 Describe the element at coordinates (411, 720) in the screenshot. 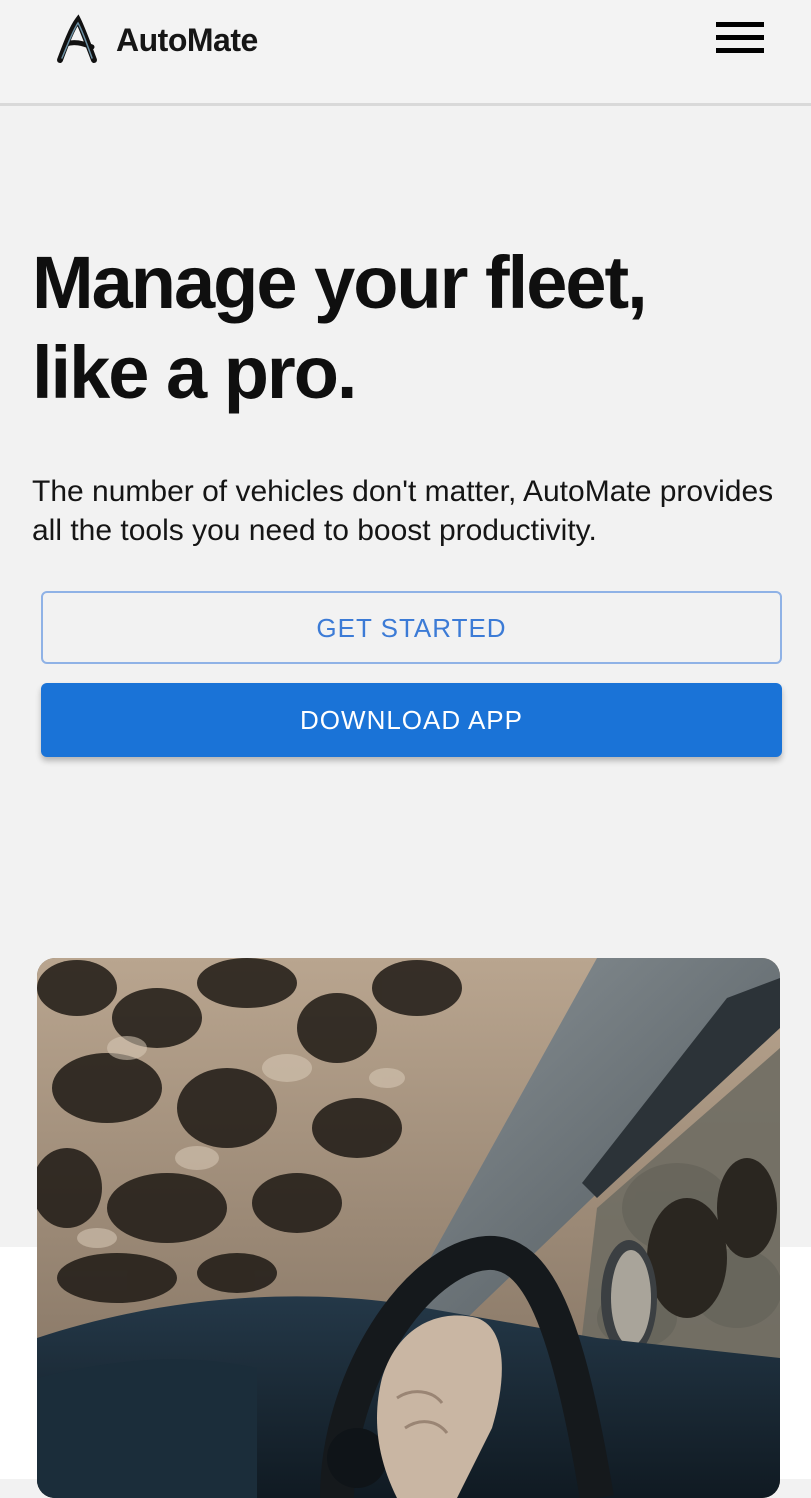

I see `download-app-button: DOWNLOAD APP` at that location.